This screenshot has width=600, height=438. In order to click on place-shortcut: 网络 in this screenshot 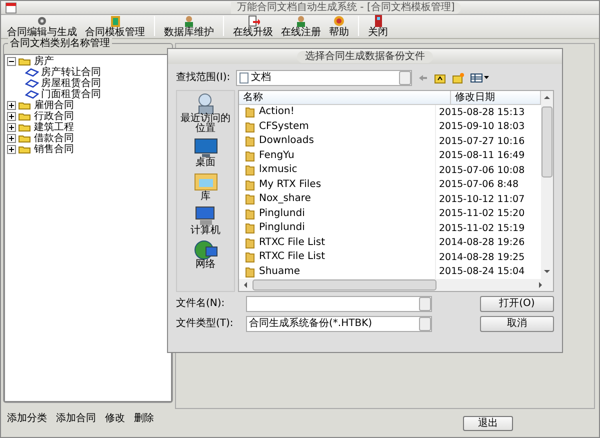, I will do `click(205, 254)`.